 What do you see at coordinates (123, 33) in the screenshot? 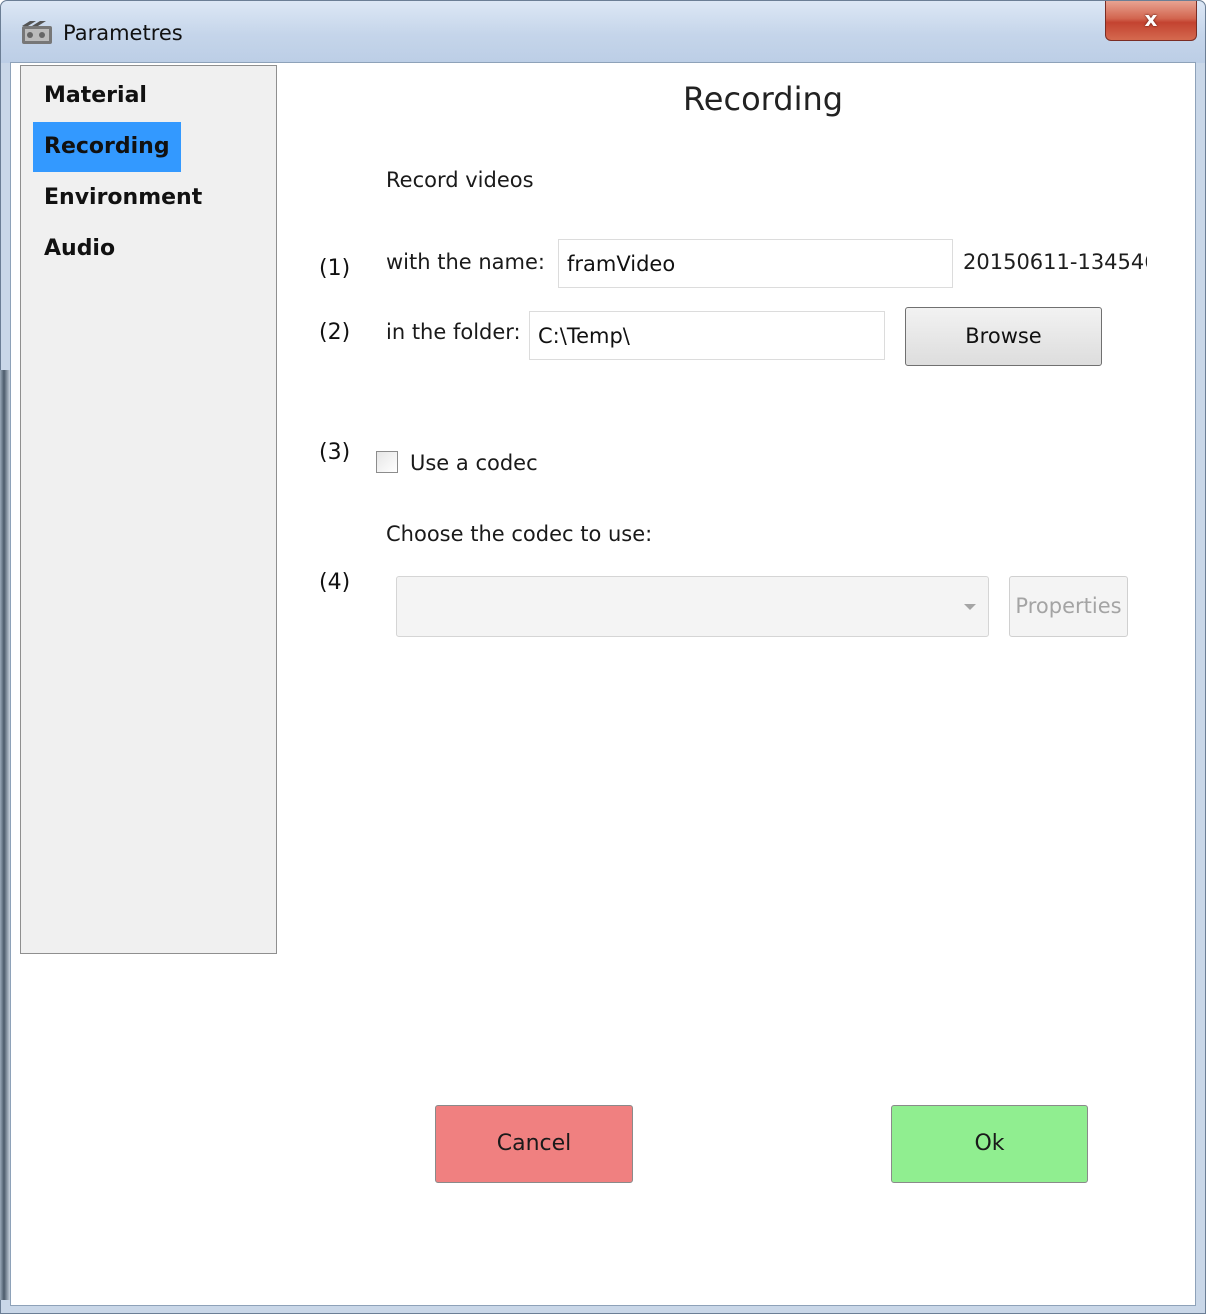
I see `window-title: Parametres` at bounding box center [123, 33].